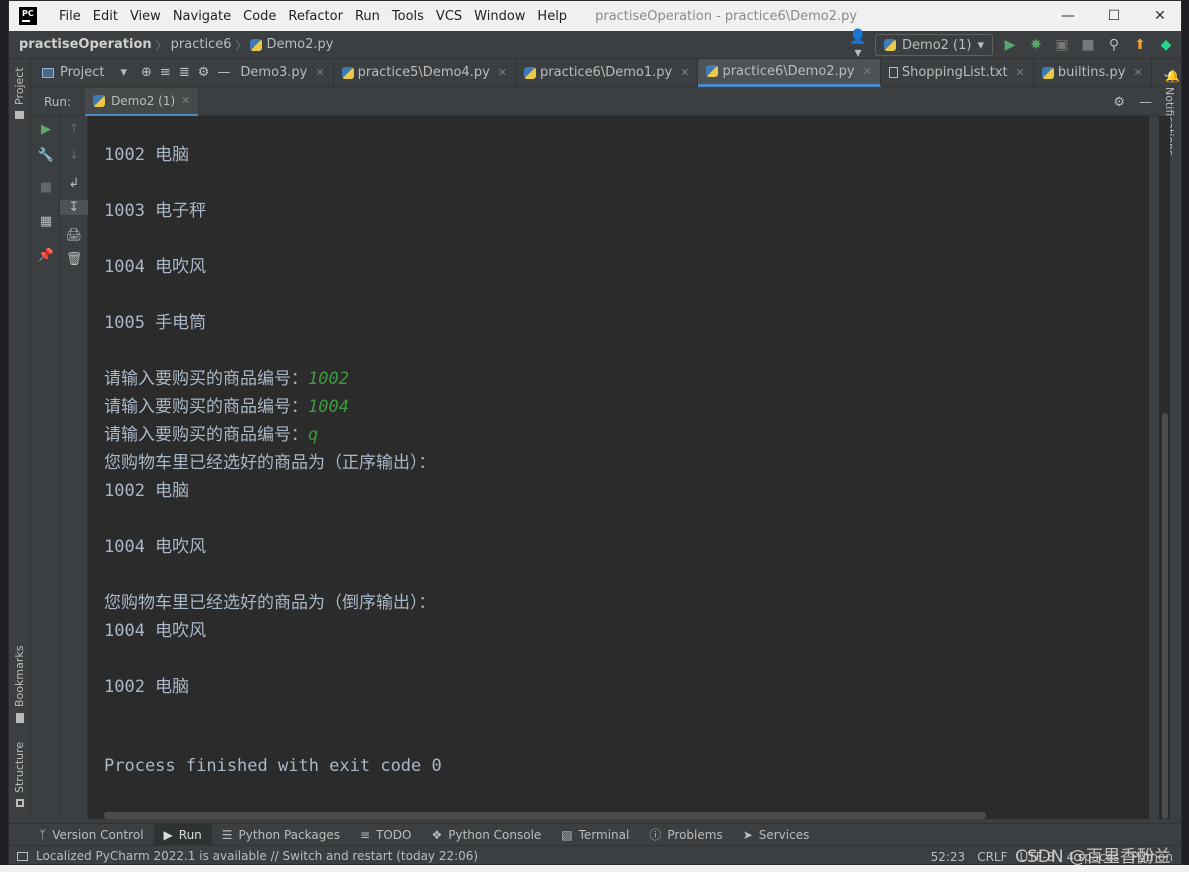  I want to click on run-config-label: Demo2 (1), so click(937, 45).